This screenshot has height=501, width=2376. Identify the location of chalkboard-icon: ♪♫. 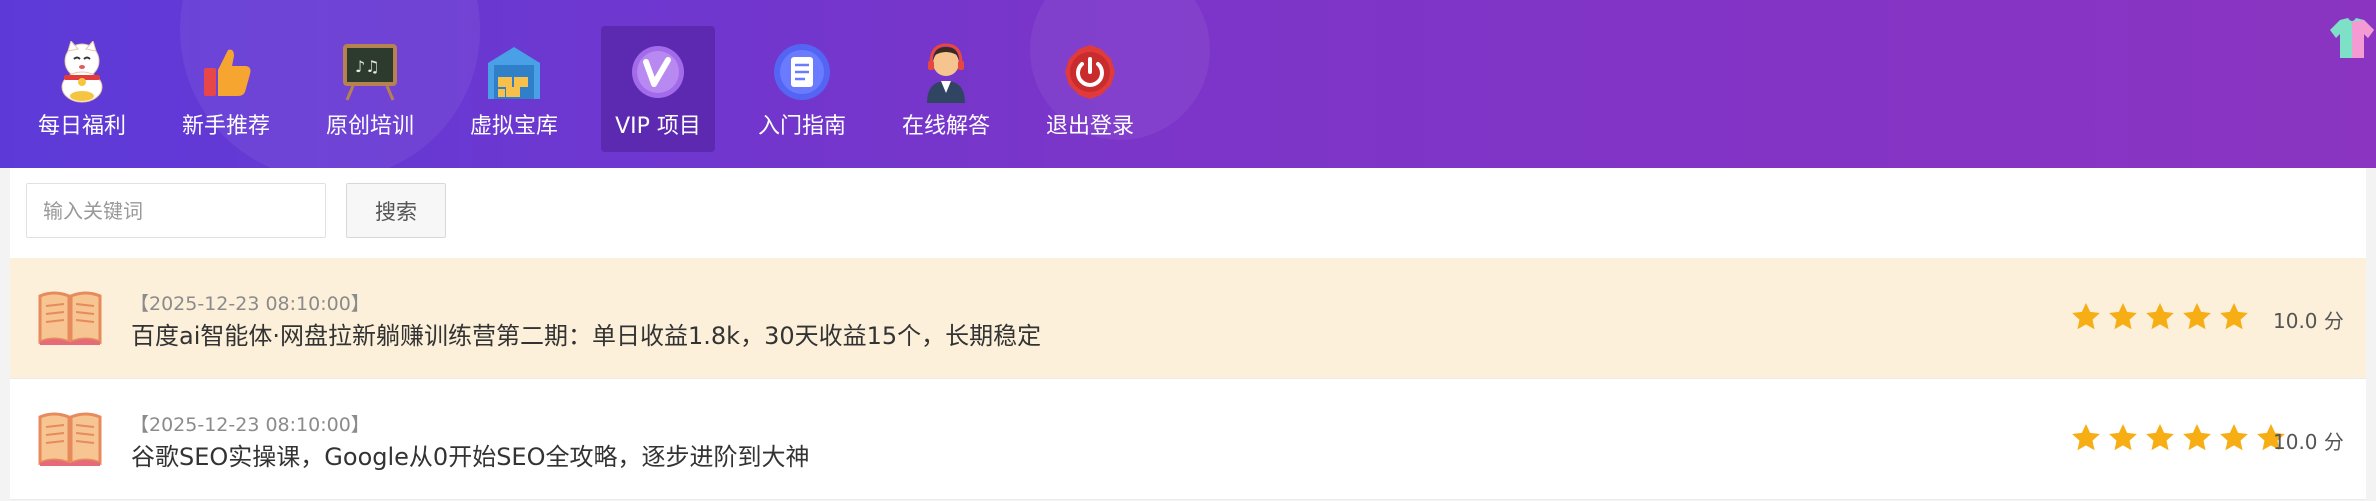
(370, 72).